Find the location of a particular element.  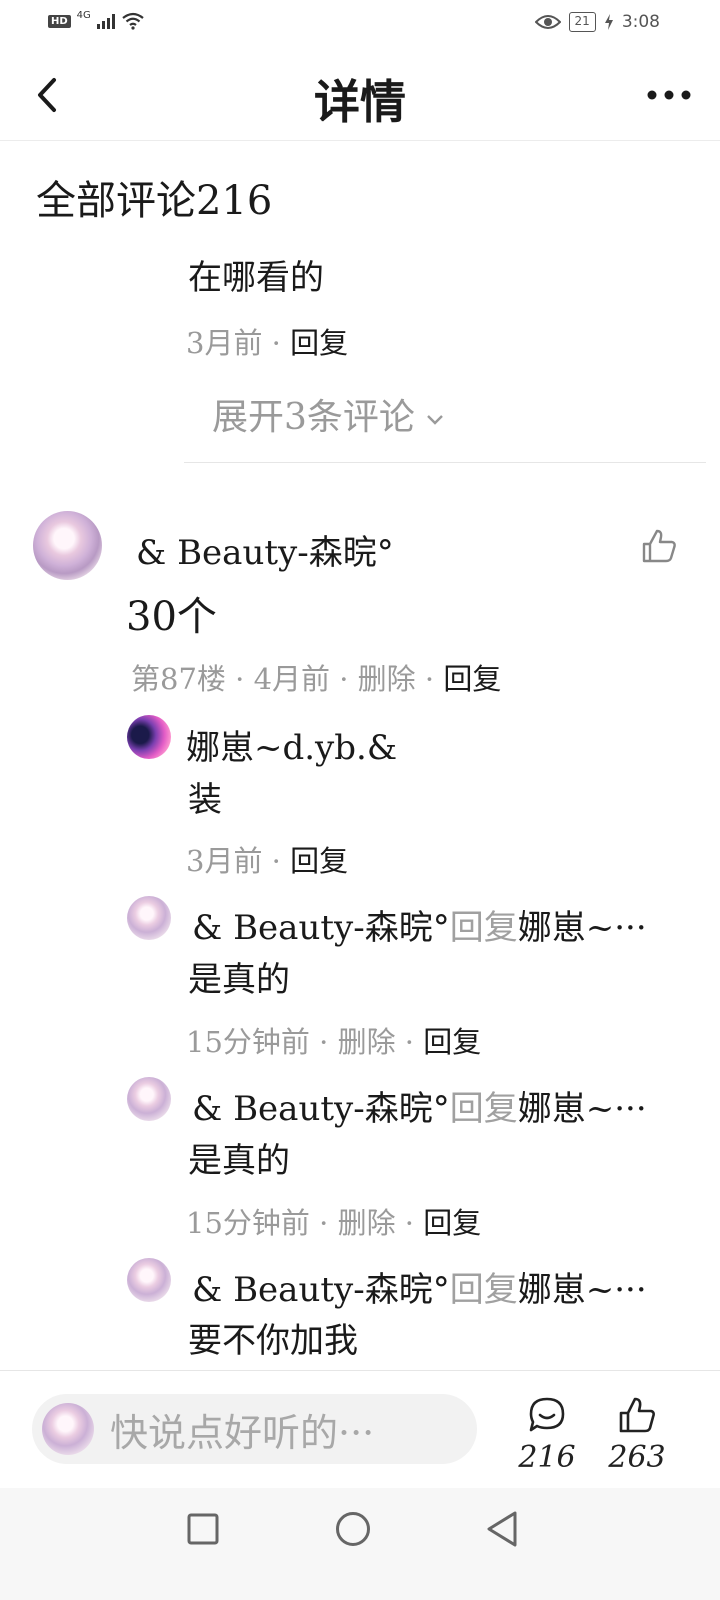

comment-text: 30个 is located at coordinates (171, 617).